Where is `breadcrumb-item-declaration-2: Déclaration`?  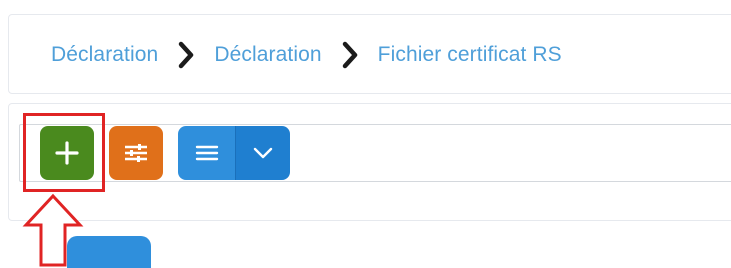 breadcrumb-item-declaration-2: Déclaration is located at coordinates (267, 55).